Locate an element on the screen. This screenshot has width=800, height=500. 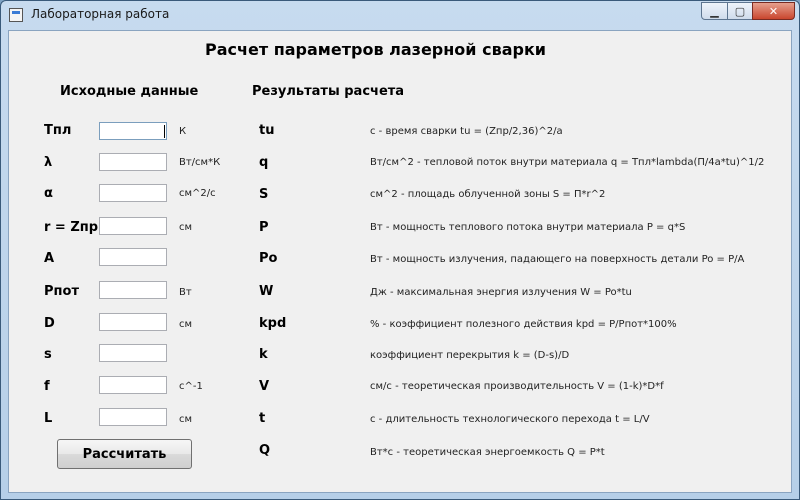
s-input is located at coordinates (133, 353).